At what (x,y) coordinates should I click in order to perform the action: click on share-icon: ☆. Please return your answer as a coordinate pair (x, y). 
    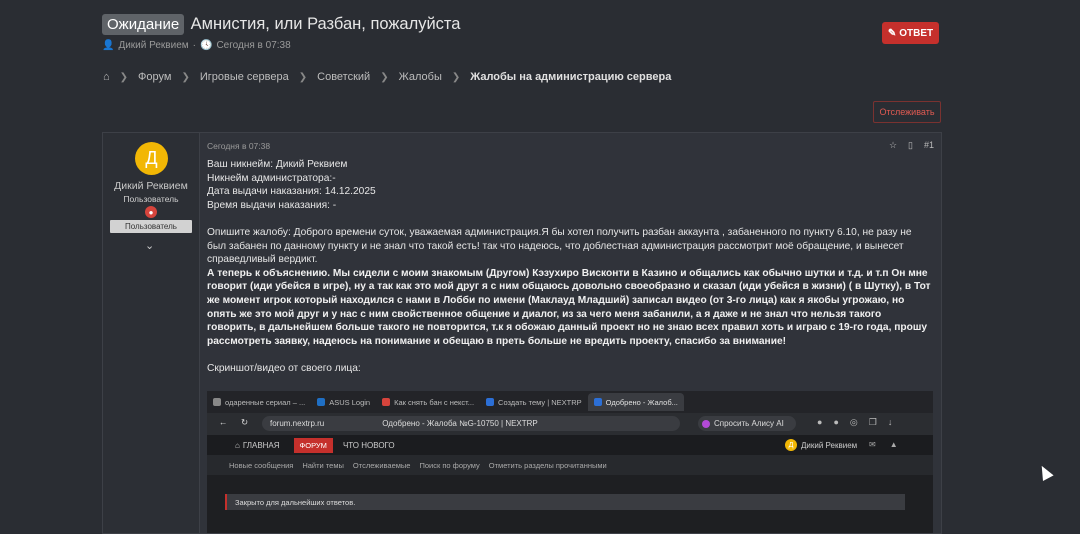
    Looking at the image, I should click on (893, 145).